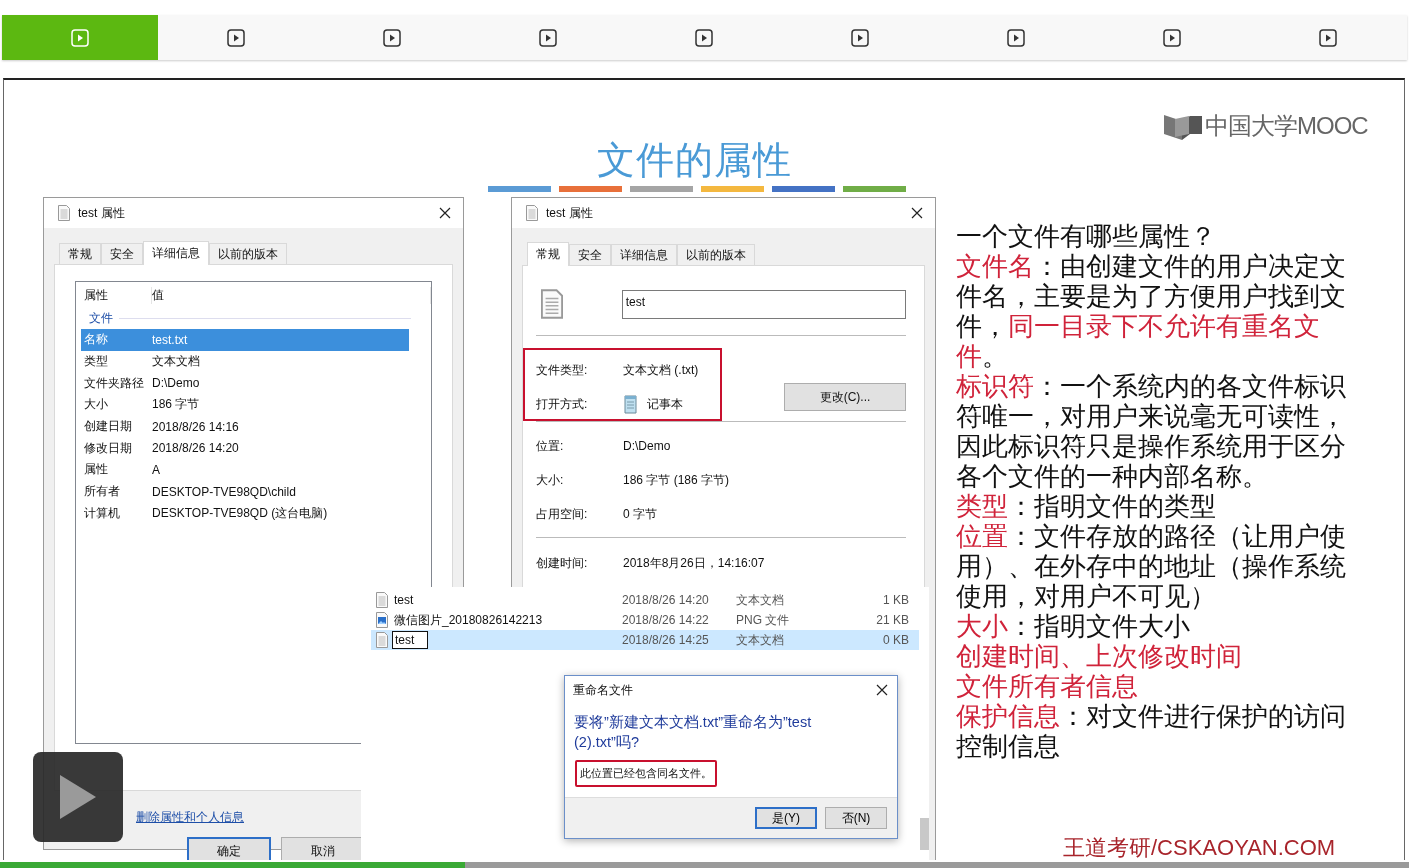 This screenshot has width=1409, height=868. Describe the element at coordinates (245, 448) in the screenshot. I see `property-row: 修改日期 2018/8/26 14:20` at that location.